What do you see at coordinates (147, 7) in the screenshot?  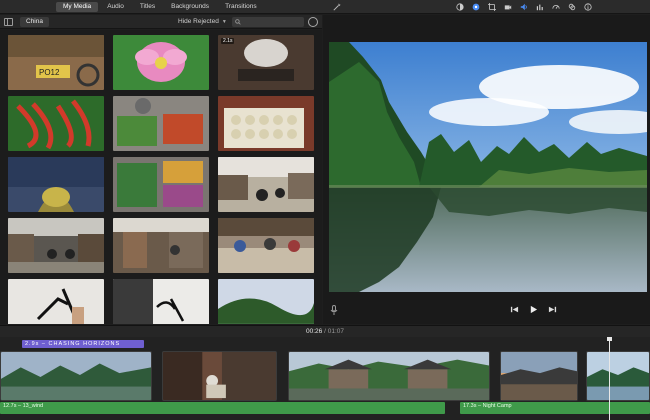 I see `tab-titles: Titles` at bounding box center [147, 7].